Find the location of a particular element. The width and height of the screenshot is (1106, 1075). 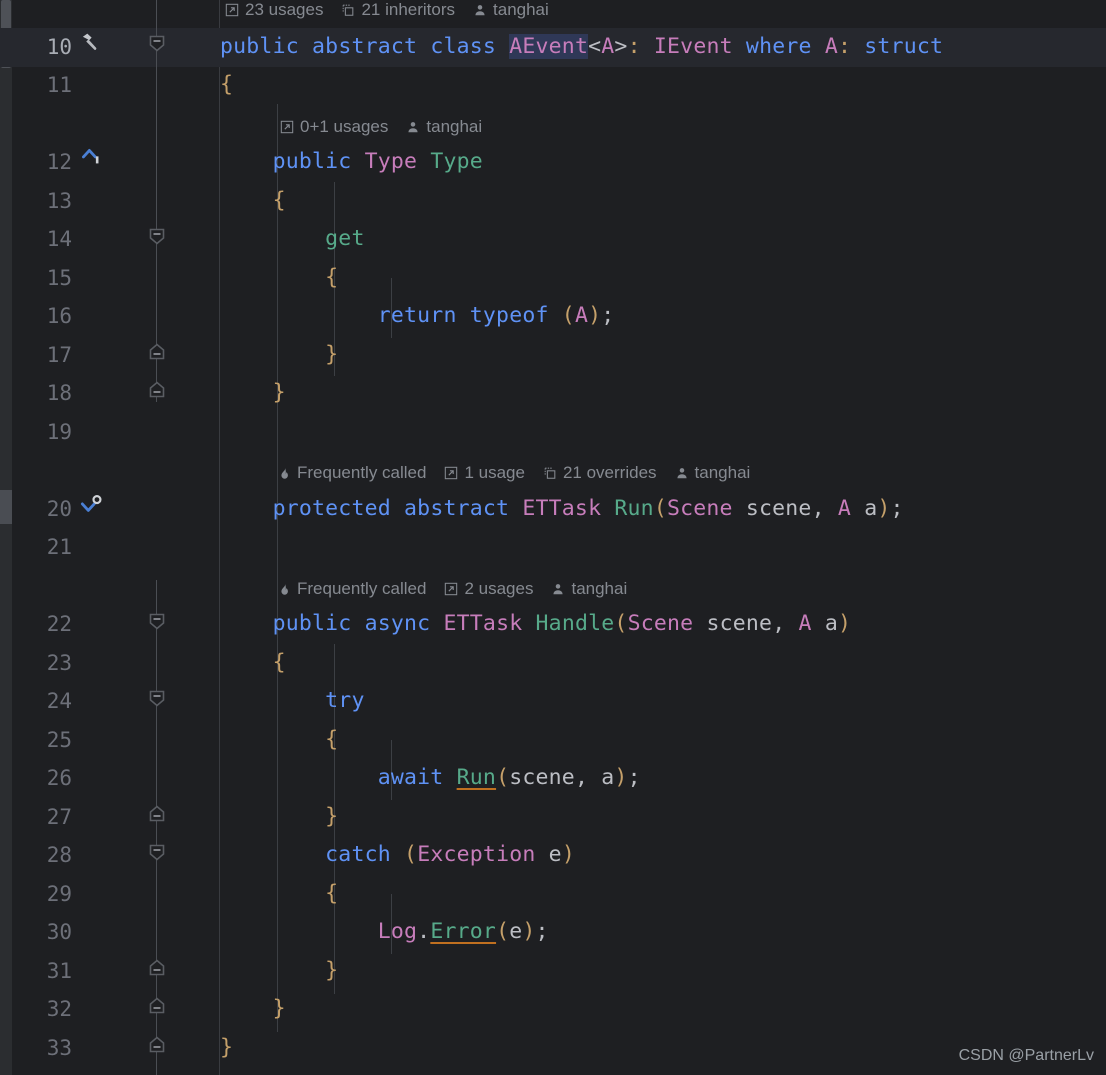

code-line: public Type Type is located at coordinates (351, 162).